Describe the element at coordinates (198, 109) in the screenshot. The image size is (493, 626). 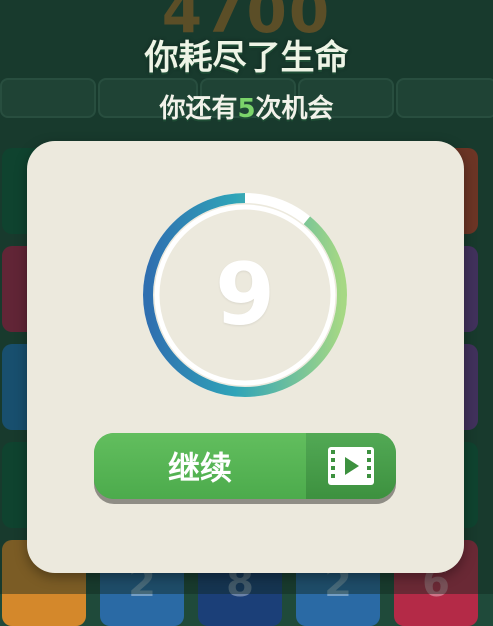
I see `subtitle-prefix: 你还有` at that location.